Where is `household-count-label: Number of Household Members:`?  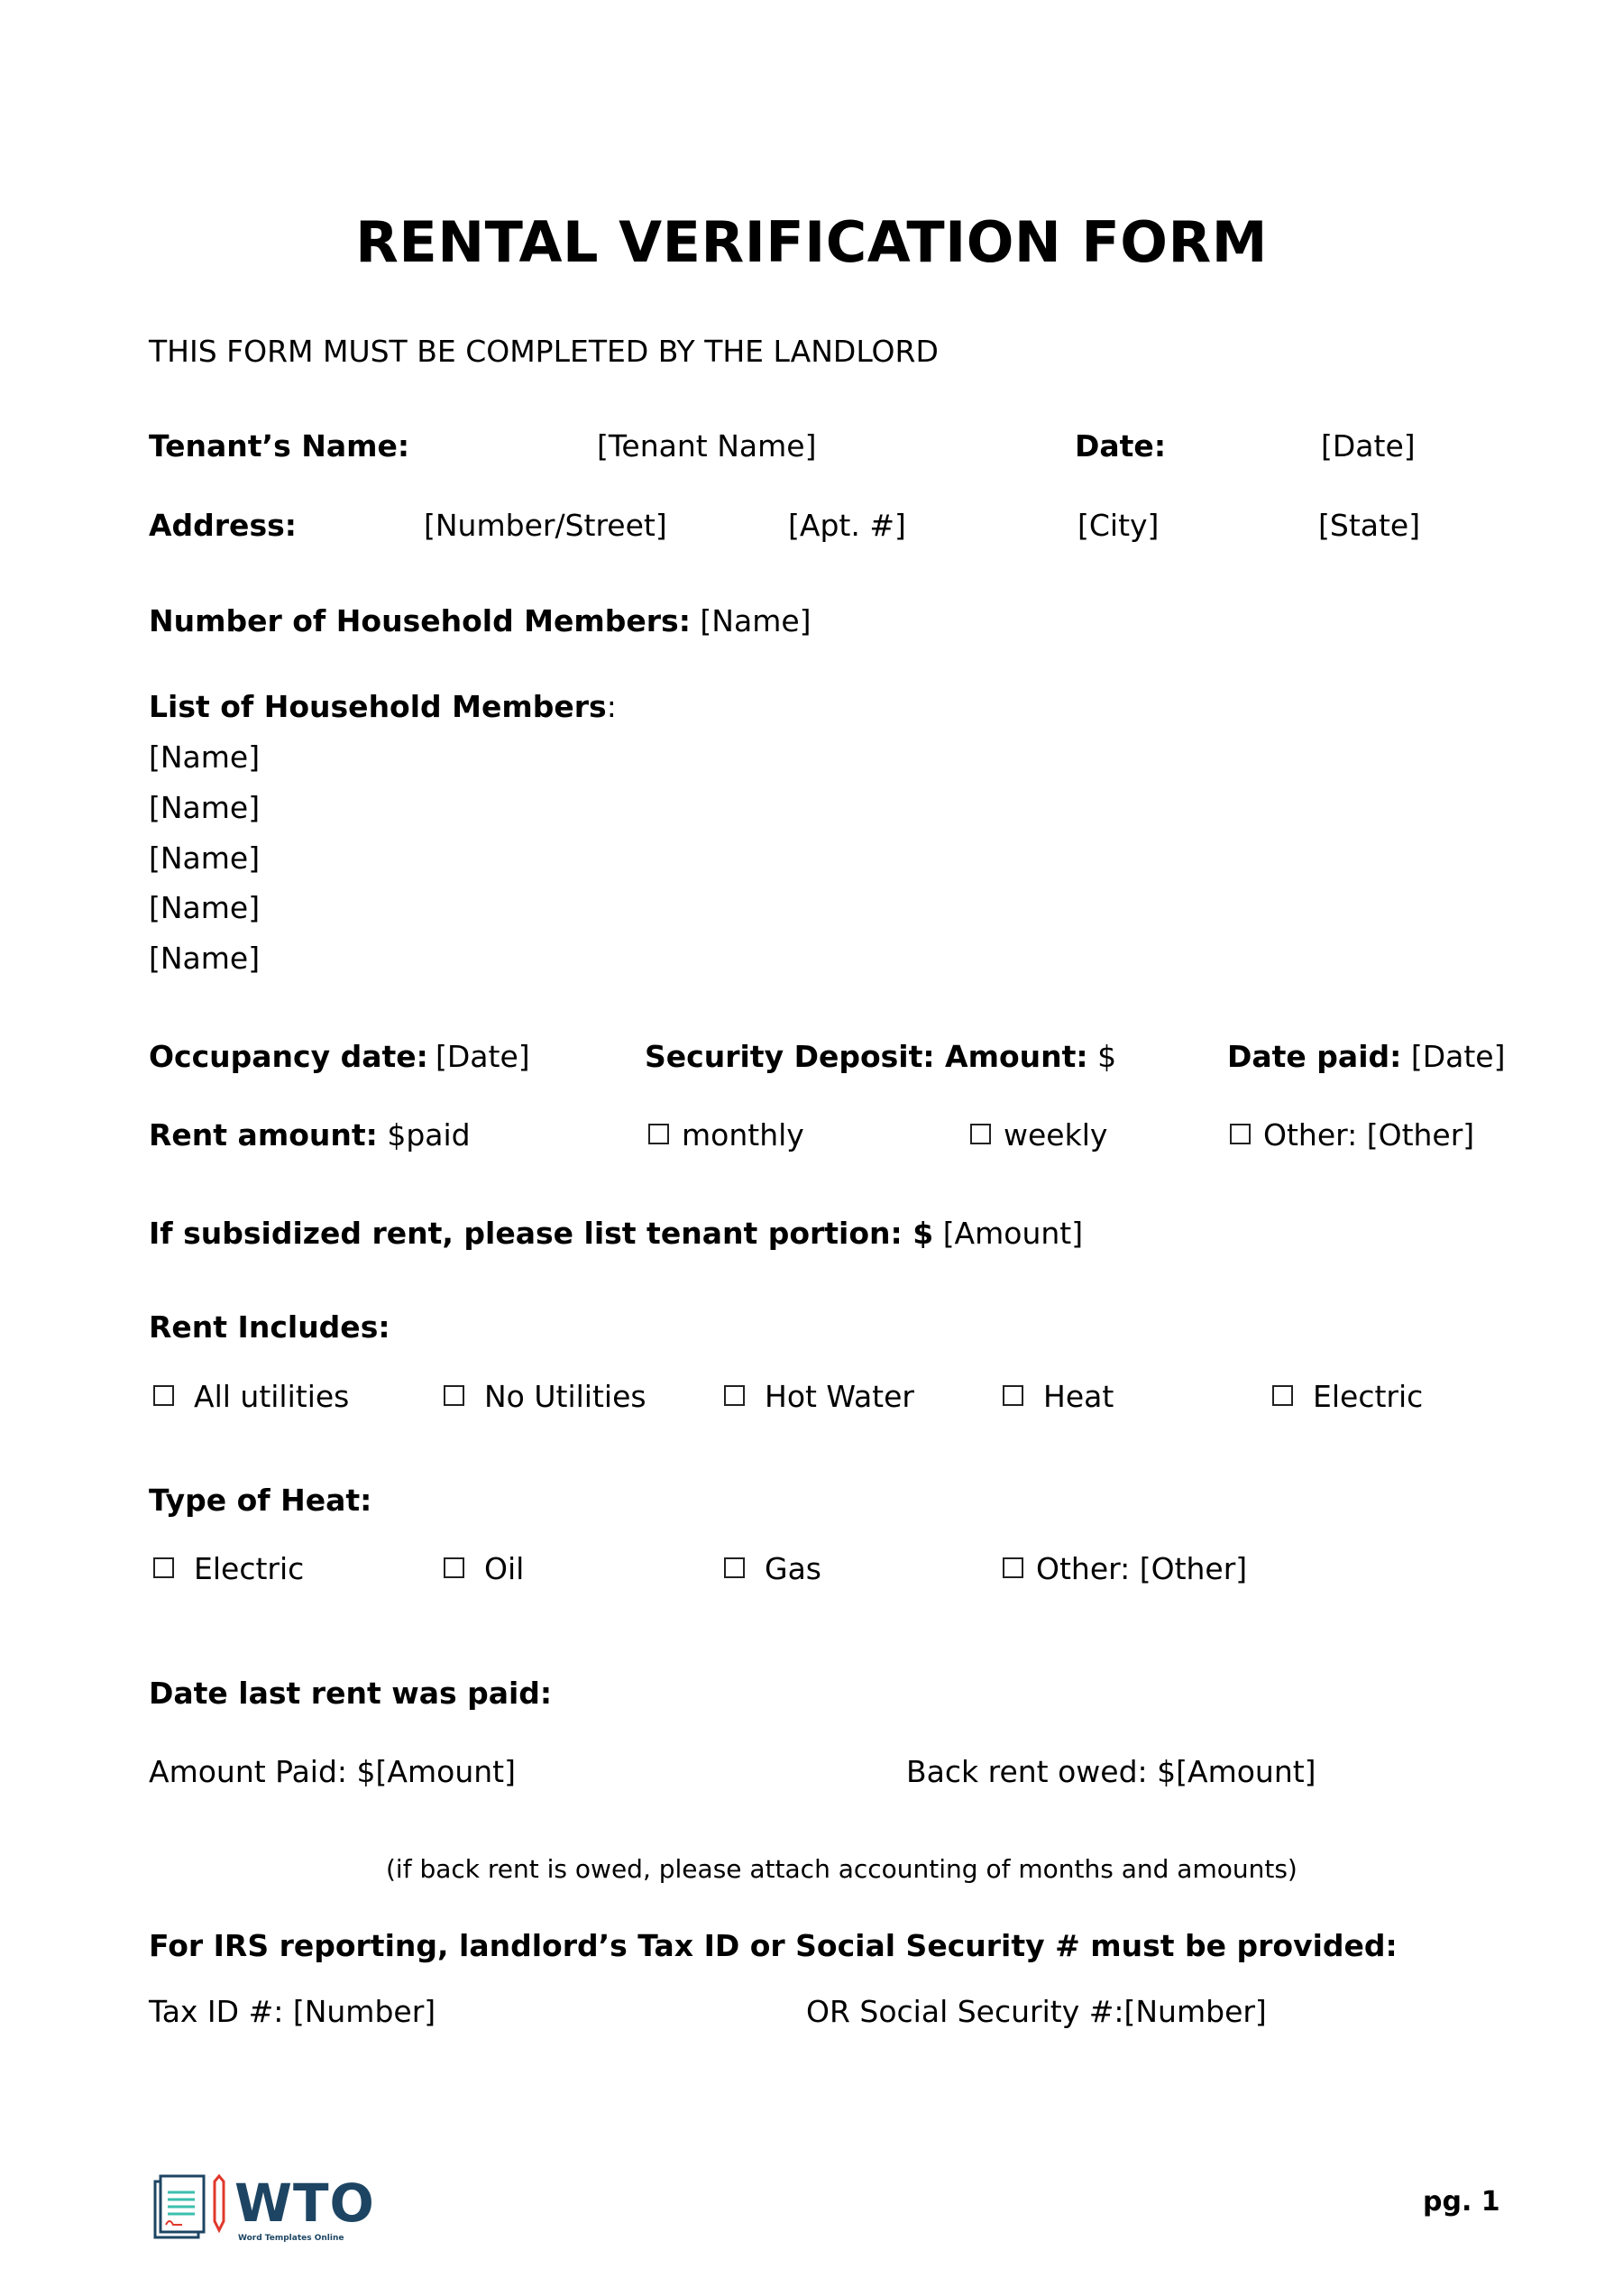 household-count-label: Number of Household Members: is located at coordinates (420, 620).